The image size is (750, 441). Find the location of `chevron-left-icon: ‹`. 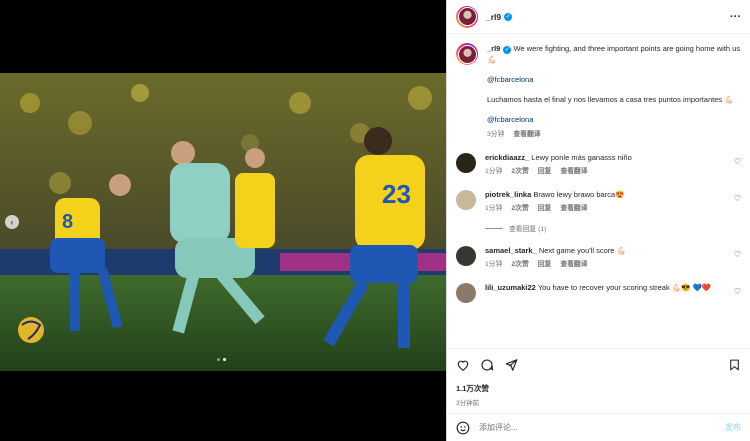

chevron-left-icon: ‹ is located at coordinates (12, 222).